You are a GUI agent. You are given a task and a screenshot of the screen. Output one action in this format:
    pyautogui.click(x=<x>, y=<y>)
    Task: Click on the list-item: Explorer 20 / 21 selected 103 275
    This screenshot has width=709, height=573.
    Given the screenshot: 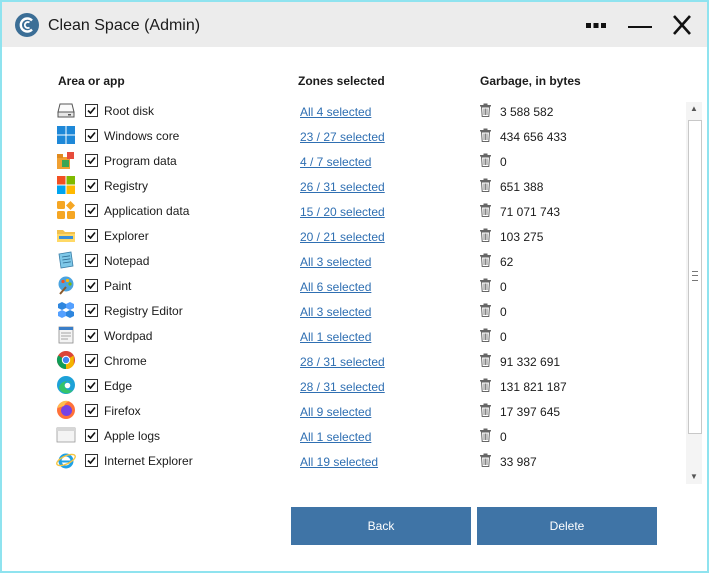 What is the action you would take?
    pyautogui.click(x=342, y=235)
    